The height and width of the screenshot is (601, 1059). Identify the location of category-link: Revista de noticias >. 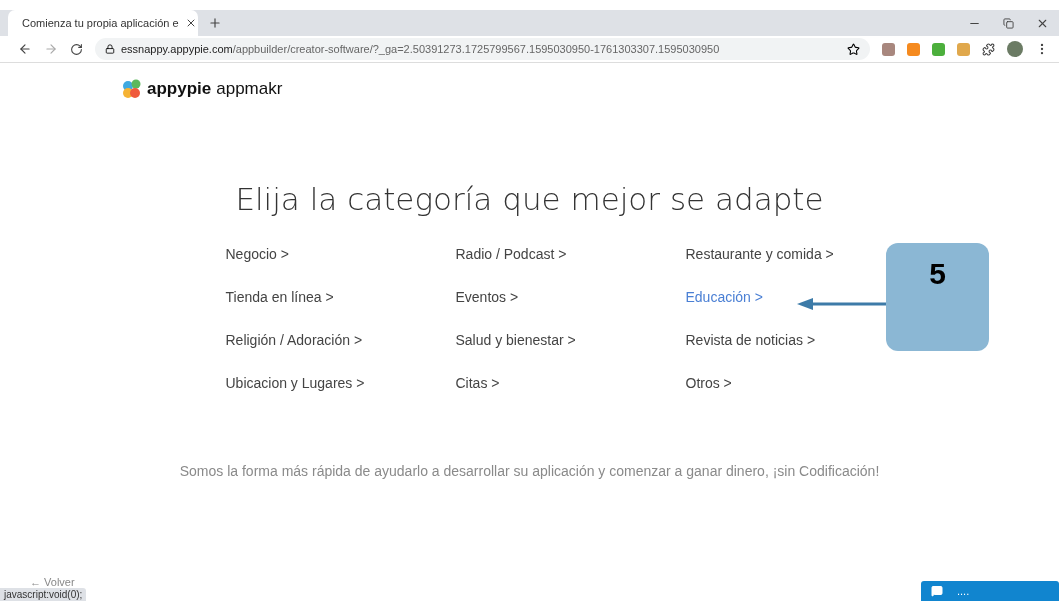
(750, 340).